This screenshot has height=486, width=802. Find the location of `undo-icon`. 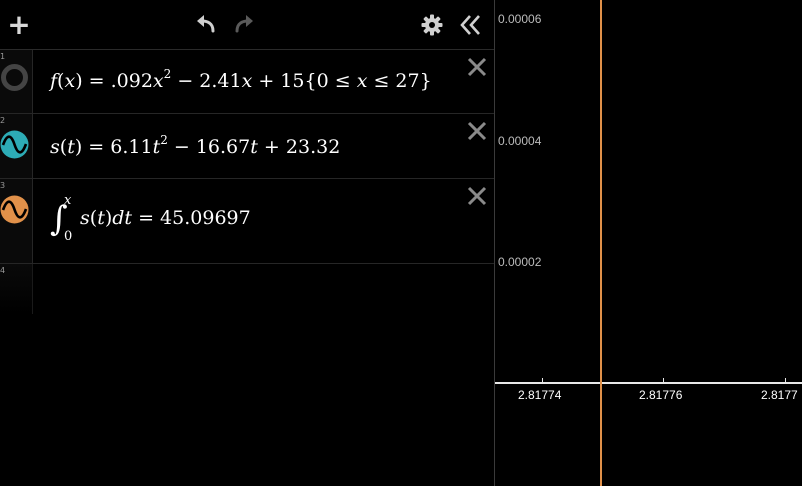

undo-icon is located at coordinates (206, 24).